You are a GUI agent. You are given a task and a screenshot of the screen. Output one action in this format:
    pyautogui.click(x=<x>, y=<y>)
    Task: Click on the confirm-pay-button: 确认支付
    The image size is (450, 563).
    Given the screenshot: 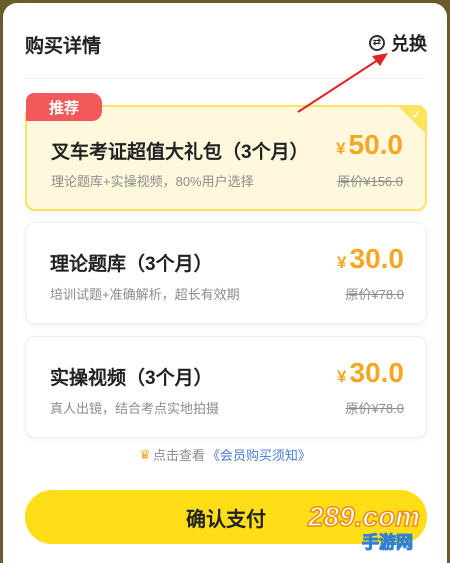 What is the action you would take?
    pyautogui.click(x=226, y=517)
    